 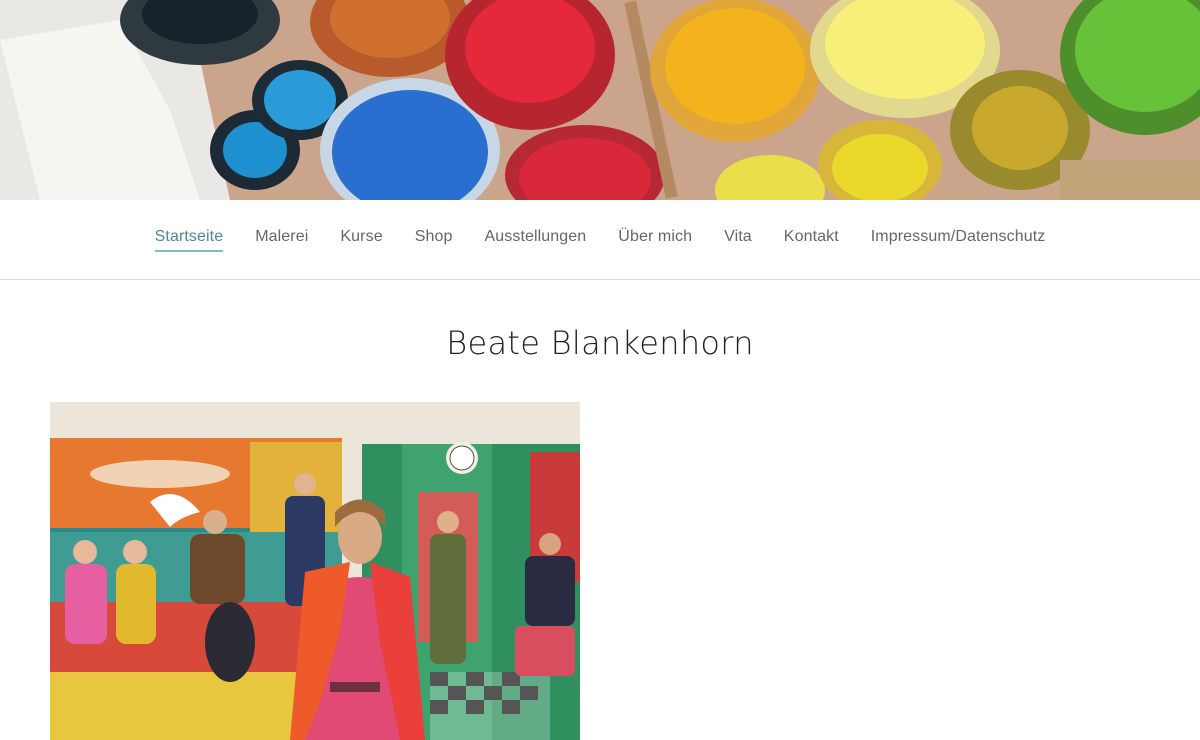 What do you see at coordinates (361, 240) in the screenshot?
I see `nav-item-kurse: Kurse` at bounding box center [361, 240].